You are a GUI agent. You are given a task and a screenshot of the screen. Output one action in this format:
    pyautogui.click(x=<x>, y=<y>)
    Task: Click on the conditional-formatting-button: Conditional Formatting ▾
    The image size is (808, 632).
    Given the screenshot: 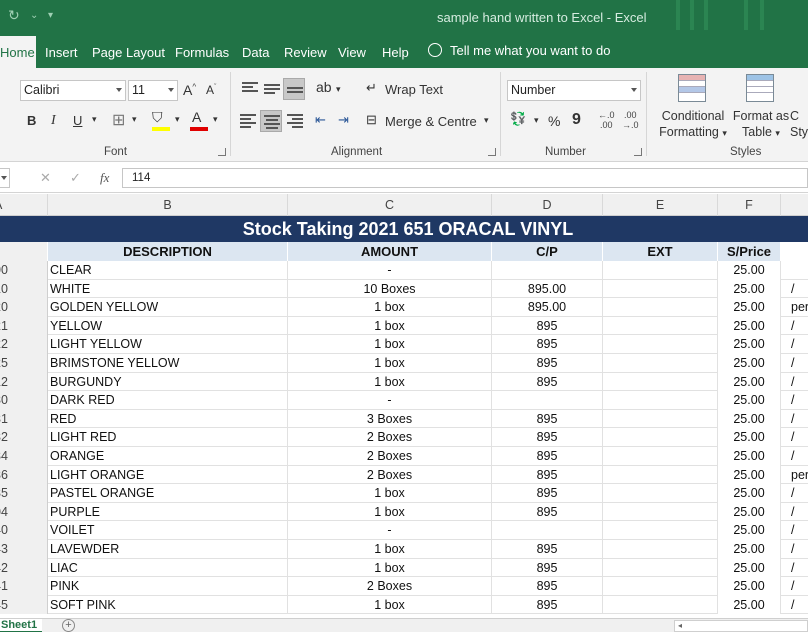 What is the action you would take?
    pyautogui.click(x=693, y=124)
    